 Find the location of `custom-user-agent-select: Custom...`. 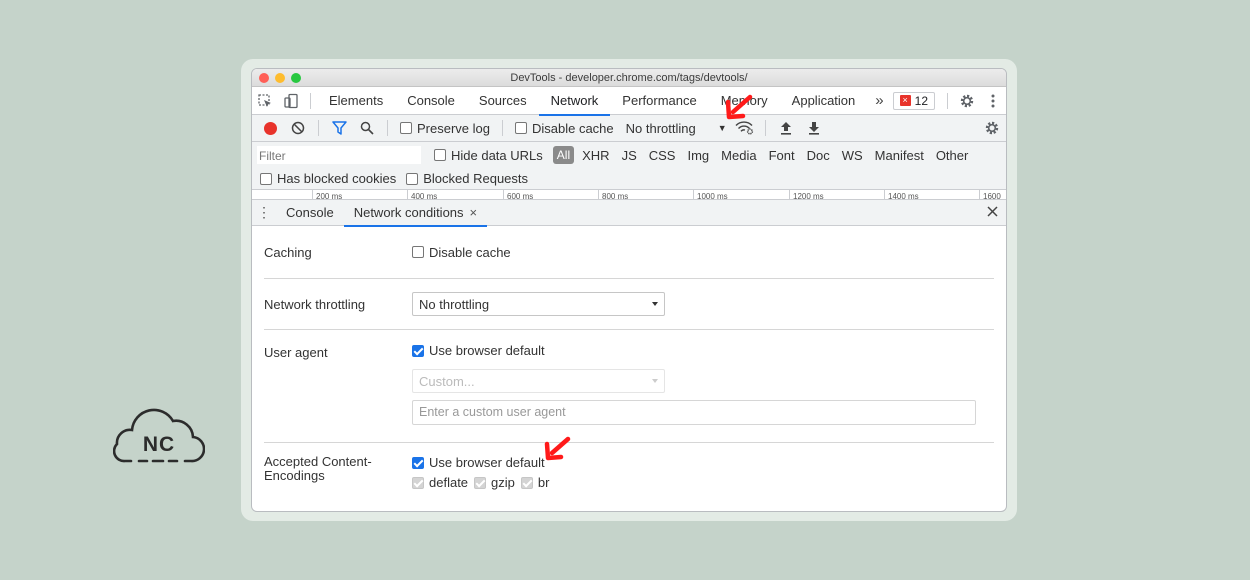

custom-user-agent-select: Custom... is located at coordinates (538, 381).